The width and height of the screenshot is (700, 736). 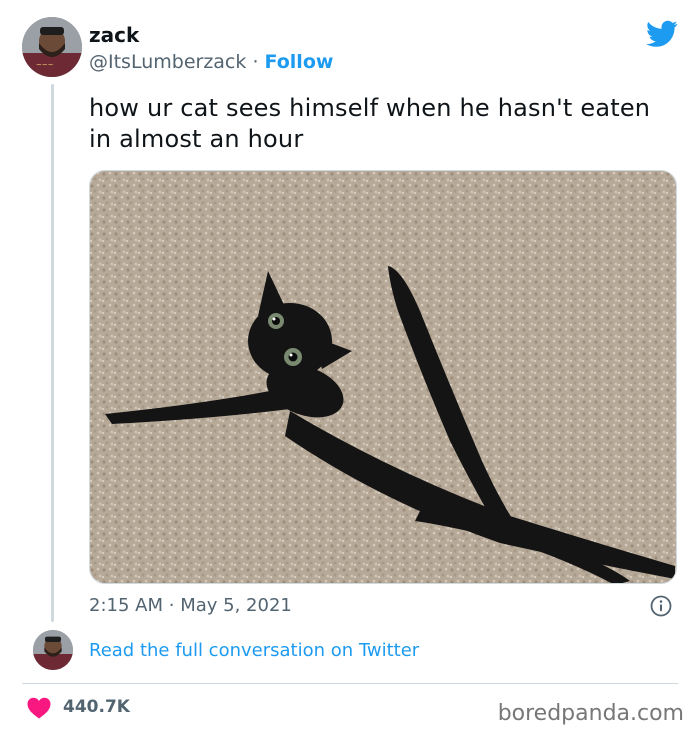 I want to click on follow-button: Follow, so click(x=299, y=62).